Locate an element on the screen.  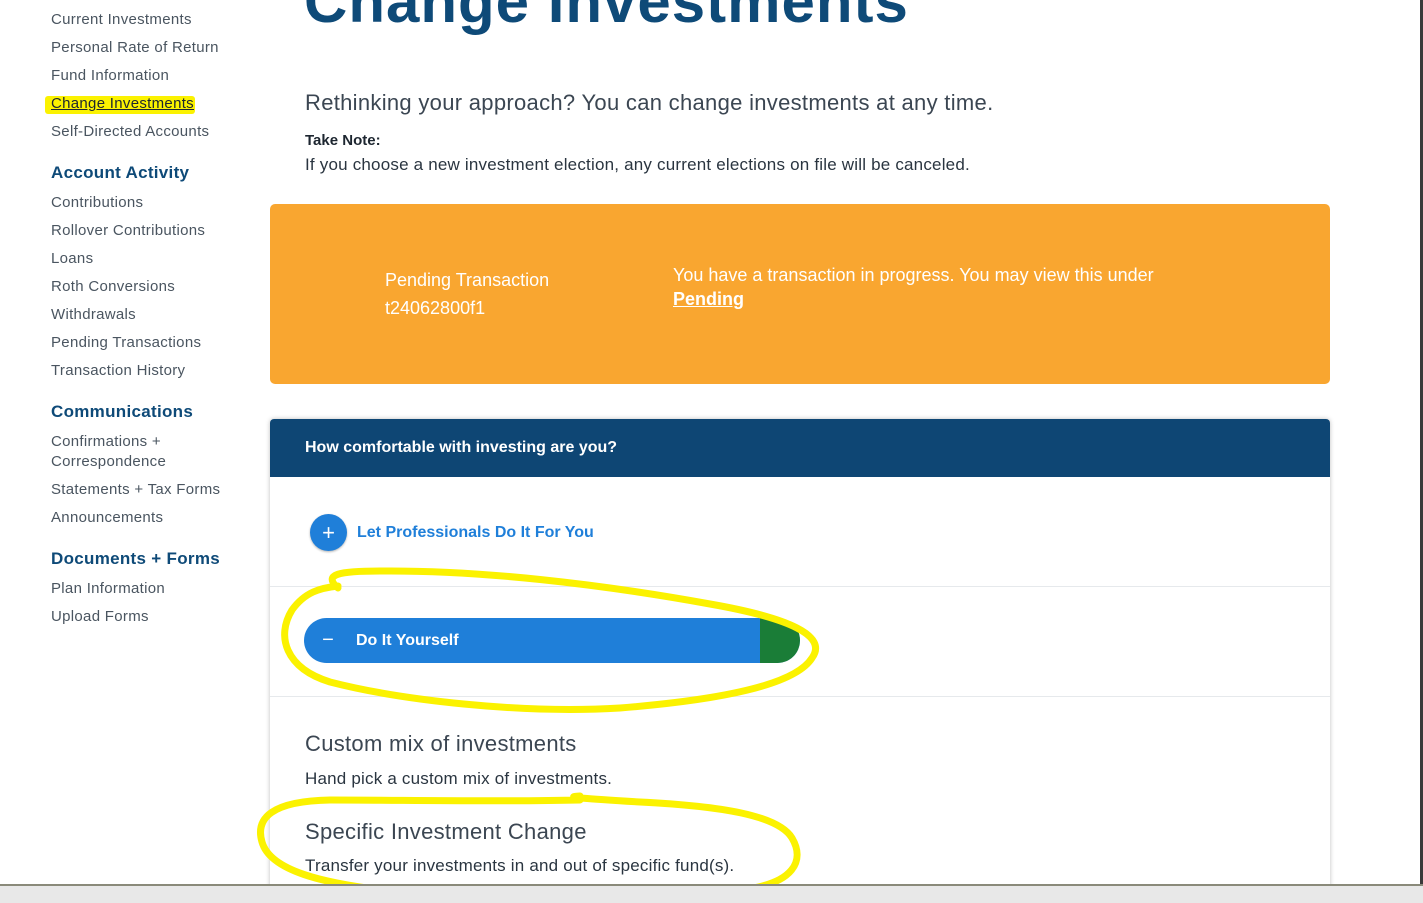
nav-heading-communications: Communications is located at coordinates (122, 411).